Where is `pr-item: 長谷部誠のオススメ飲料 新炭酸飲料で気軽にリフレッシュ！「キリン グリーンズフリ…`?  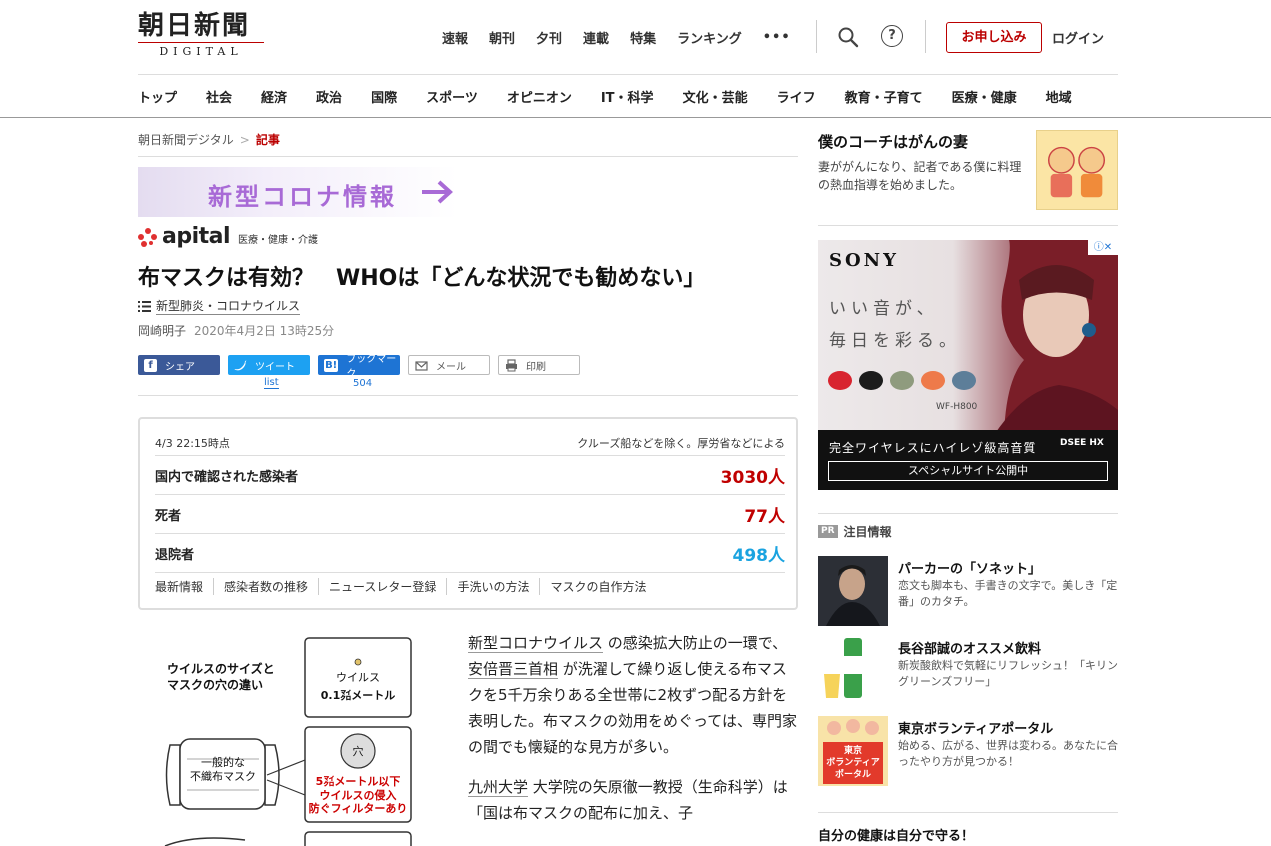
pr-item: 長谷部誠のオススメ飲料 新炭酸飲料で気軽にリフレッシュ！「キリン グリーンズフリ… is located at coordinates (968, 671).